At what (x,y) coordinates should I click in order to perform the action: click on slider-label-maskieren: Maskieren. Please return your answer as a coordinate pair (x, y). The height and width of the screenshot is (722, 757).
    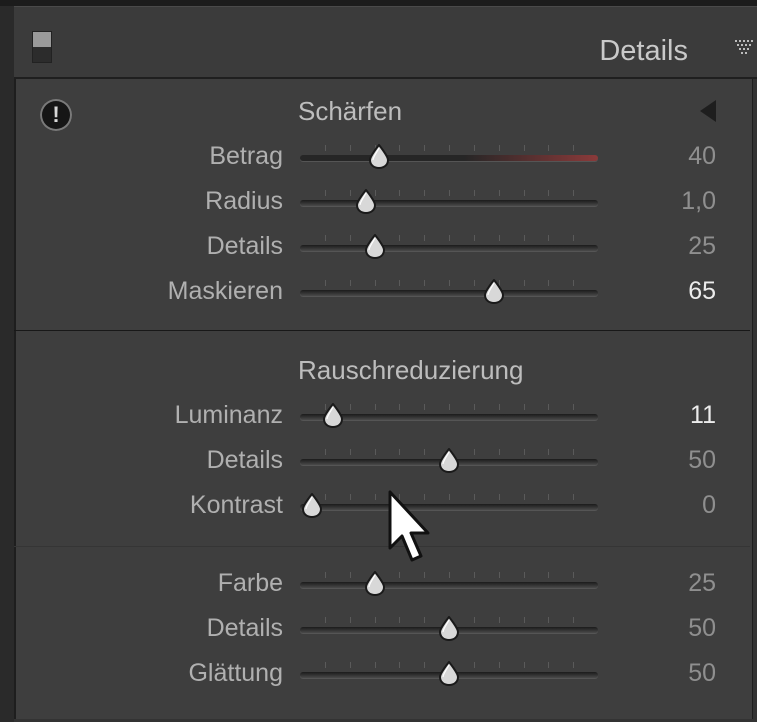
    Looking at the image, I should click on (225, 291).